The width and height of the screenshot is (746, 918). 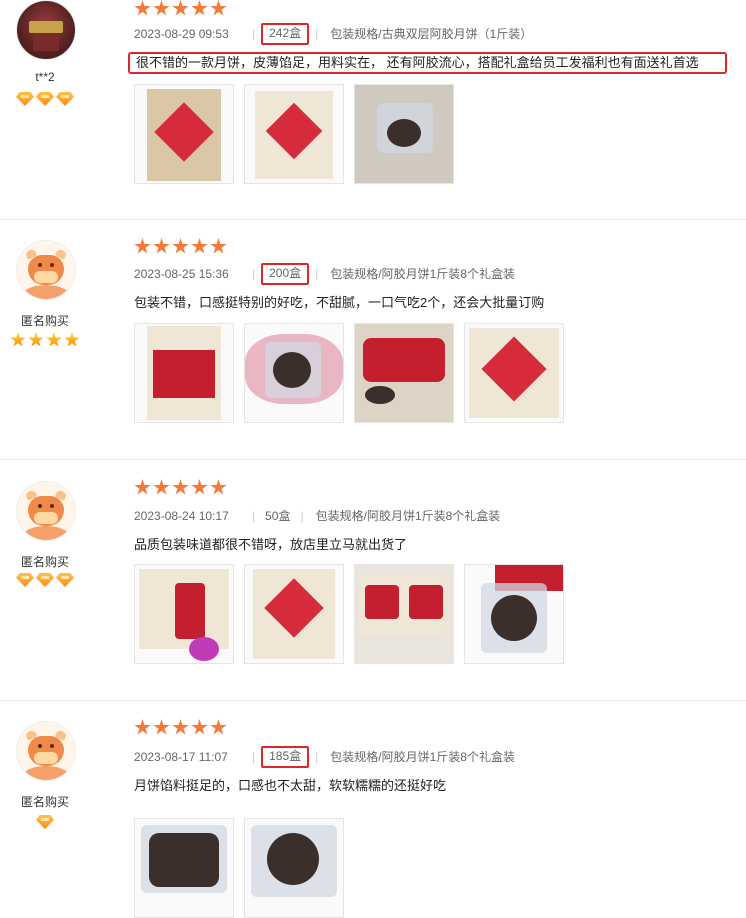 What do you see at coordinates (339, 302) in the screenshot?
I see `review-text: 包装不错，口感挺特别的好吃，不甜腻，一口气吃2个，还会大批量订购` at bounding box center [339, 302].